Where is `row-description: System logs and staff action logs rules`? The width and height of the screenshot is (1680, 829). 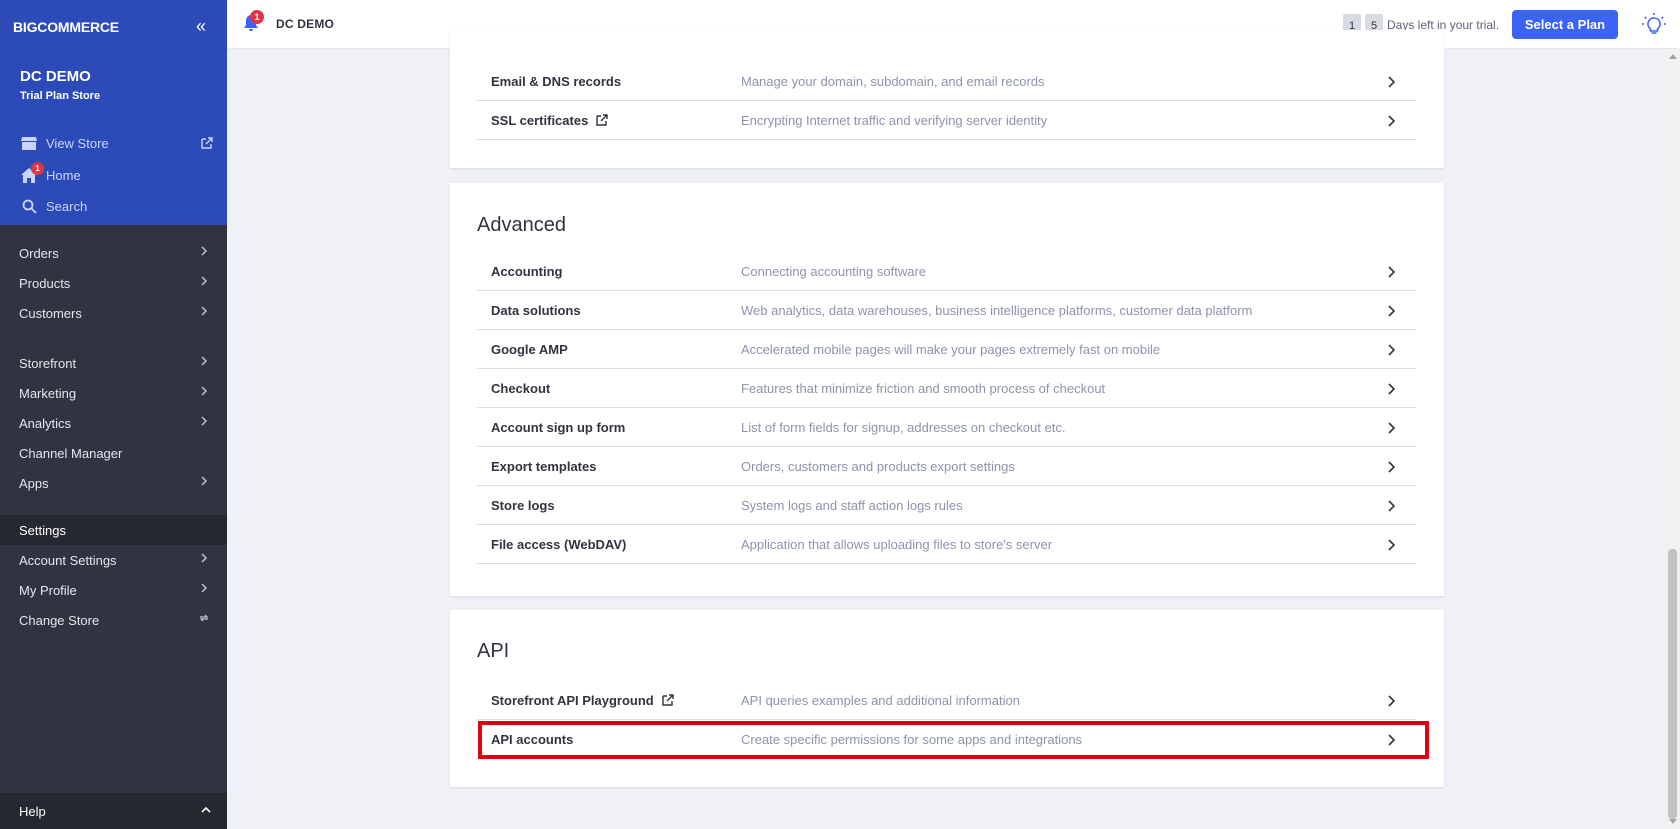
row-description: System logs and staff action logs rules is located at coordinates (852, 505).